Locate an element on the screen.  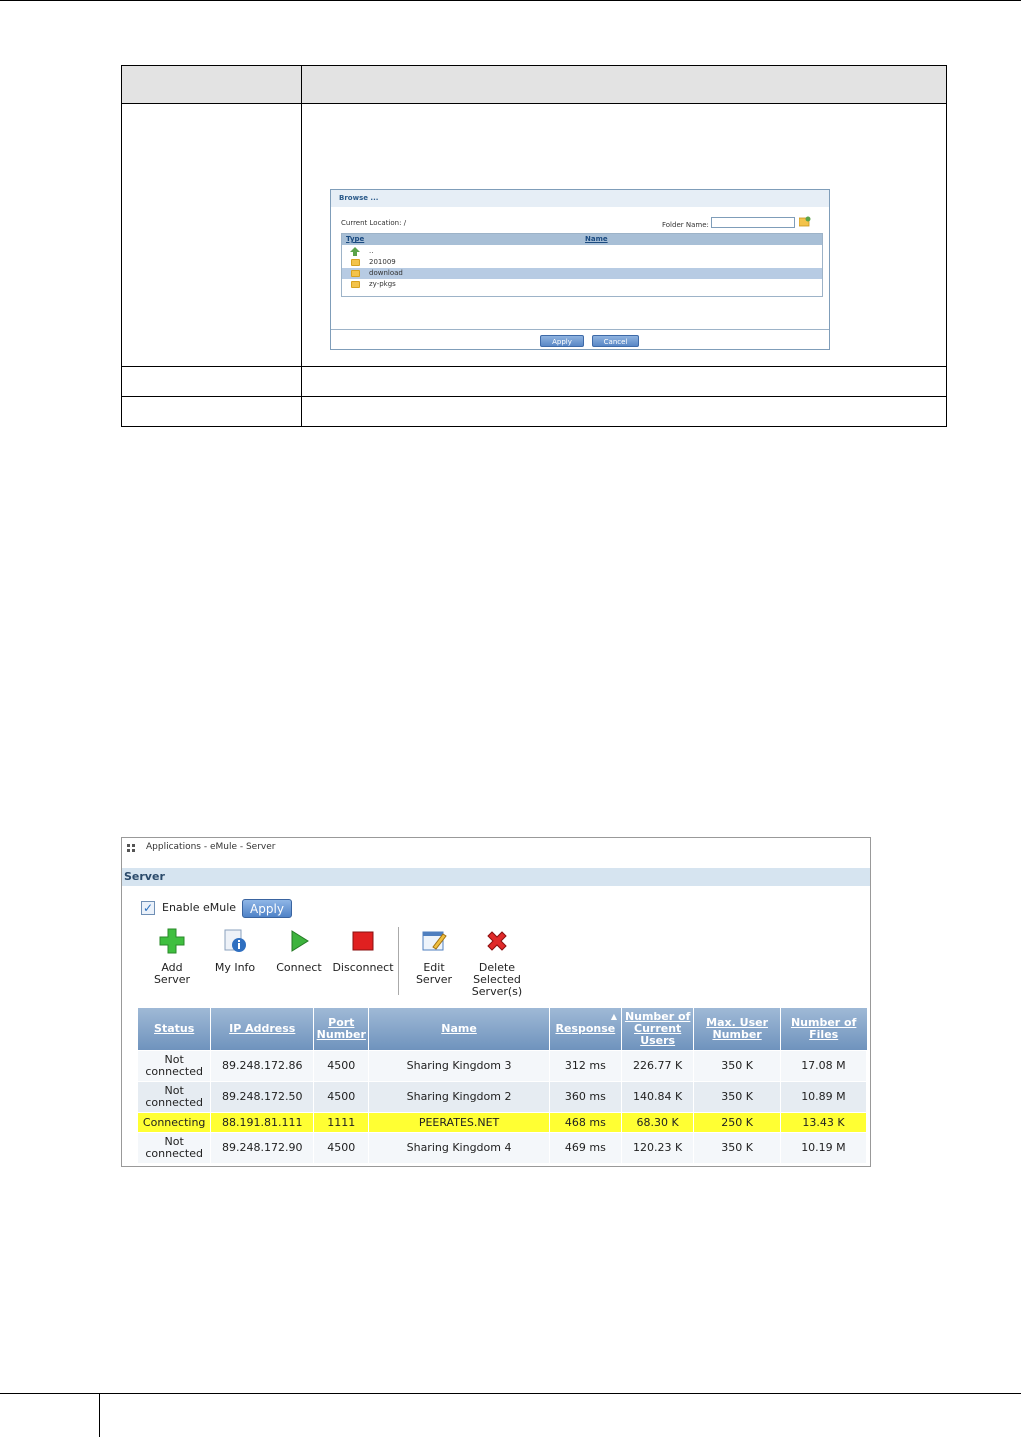
doc-table-header is located at coordinates (534, 85).